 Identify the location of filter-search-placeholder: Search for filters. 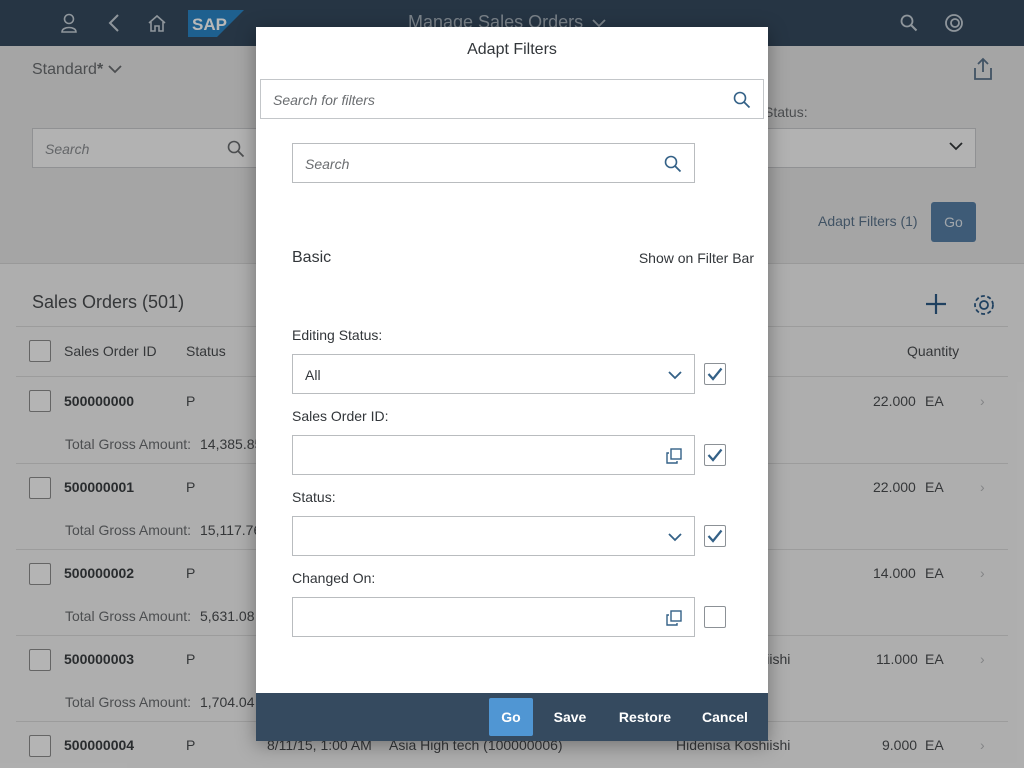
(324, 100).